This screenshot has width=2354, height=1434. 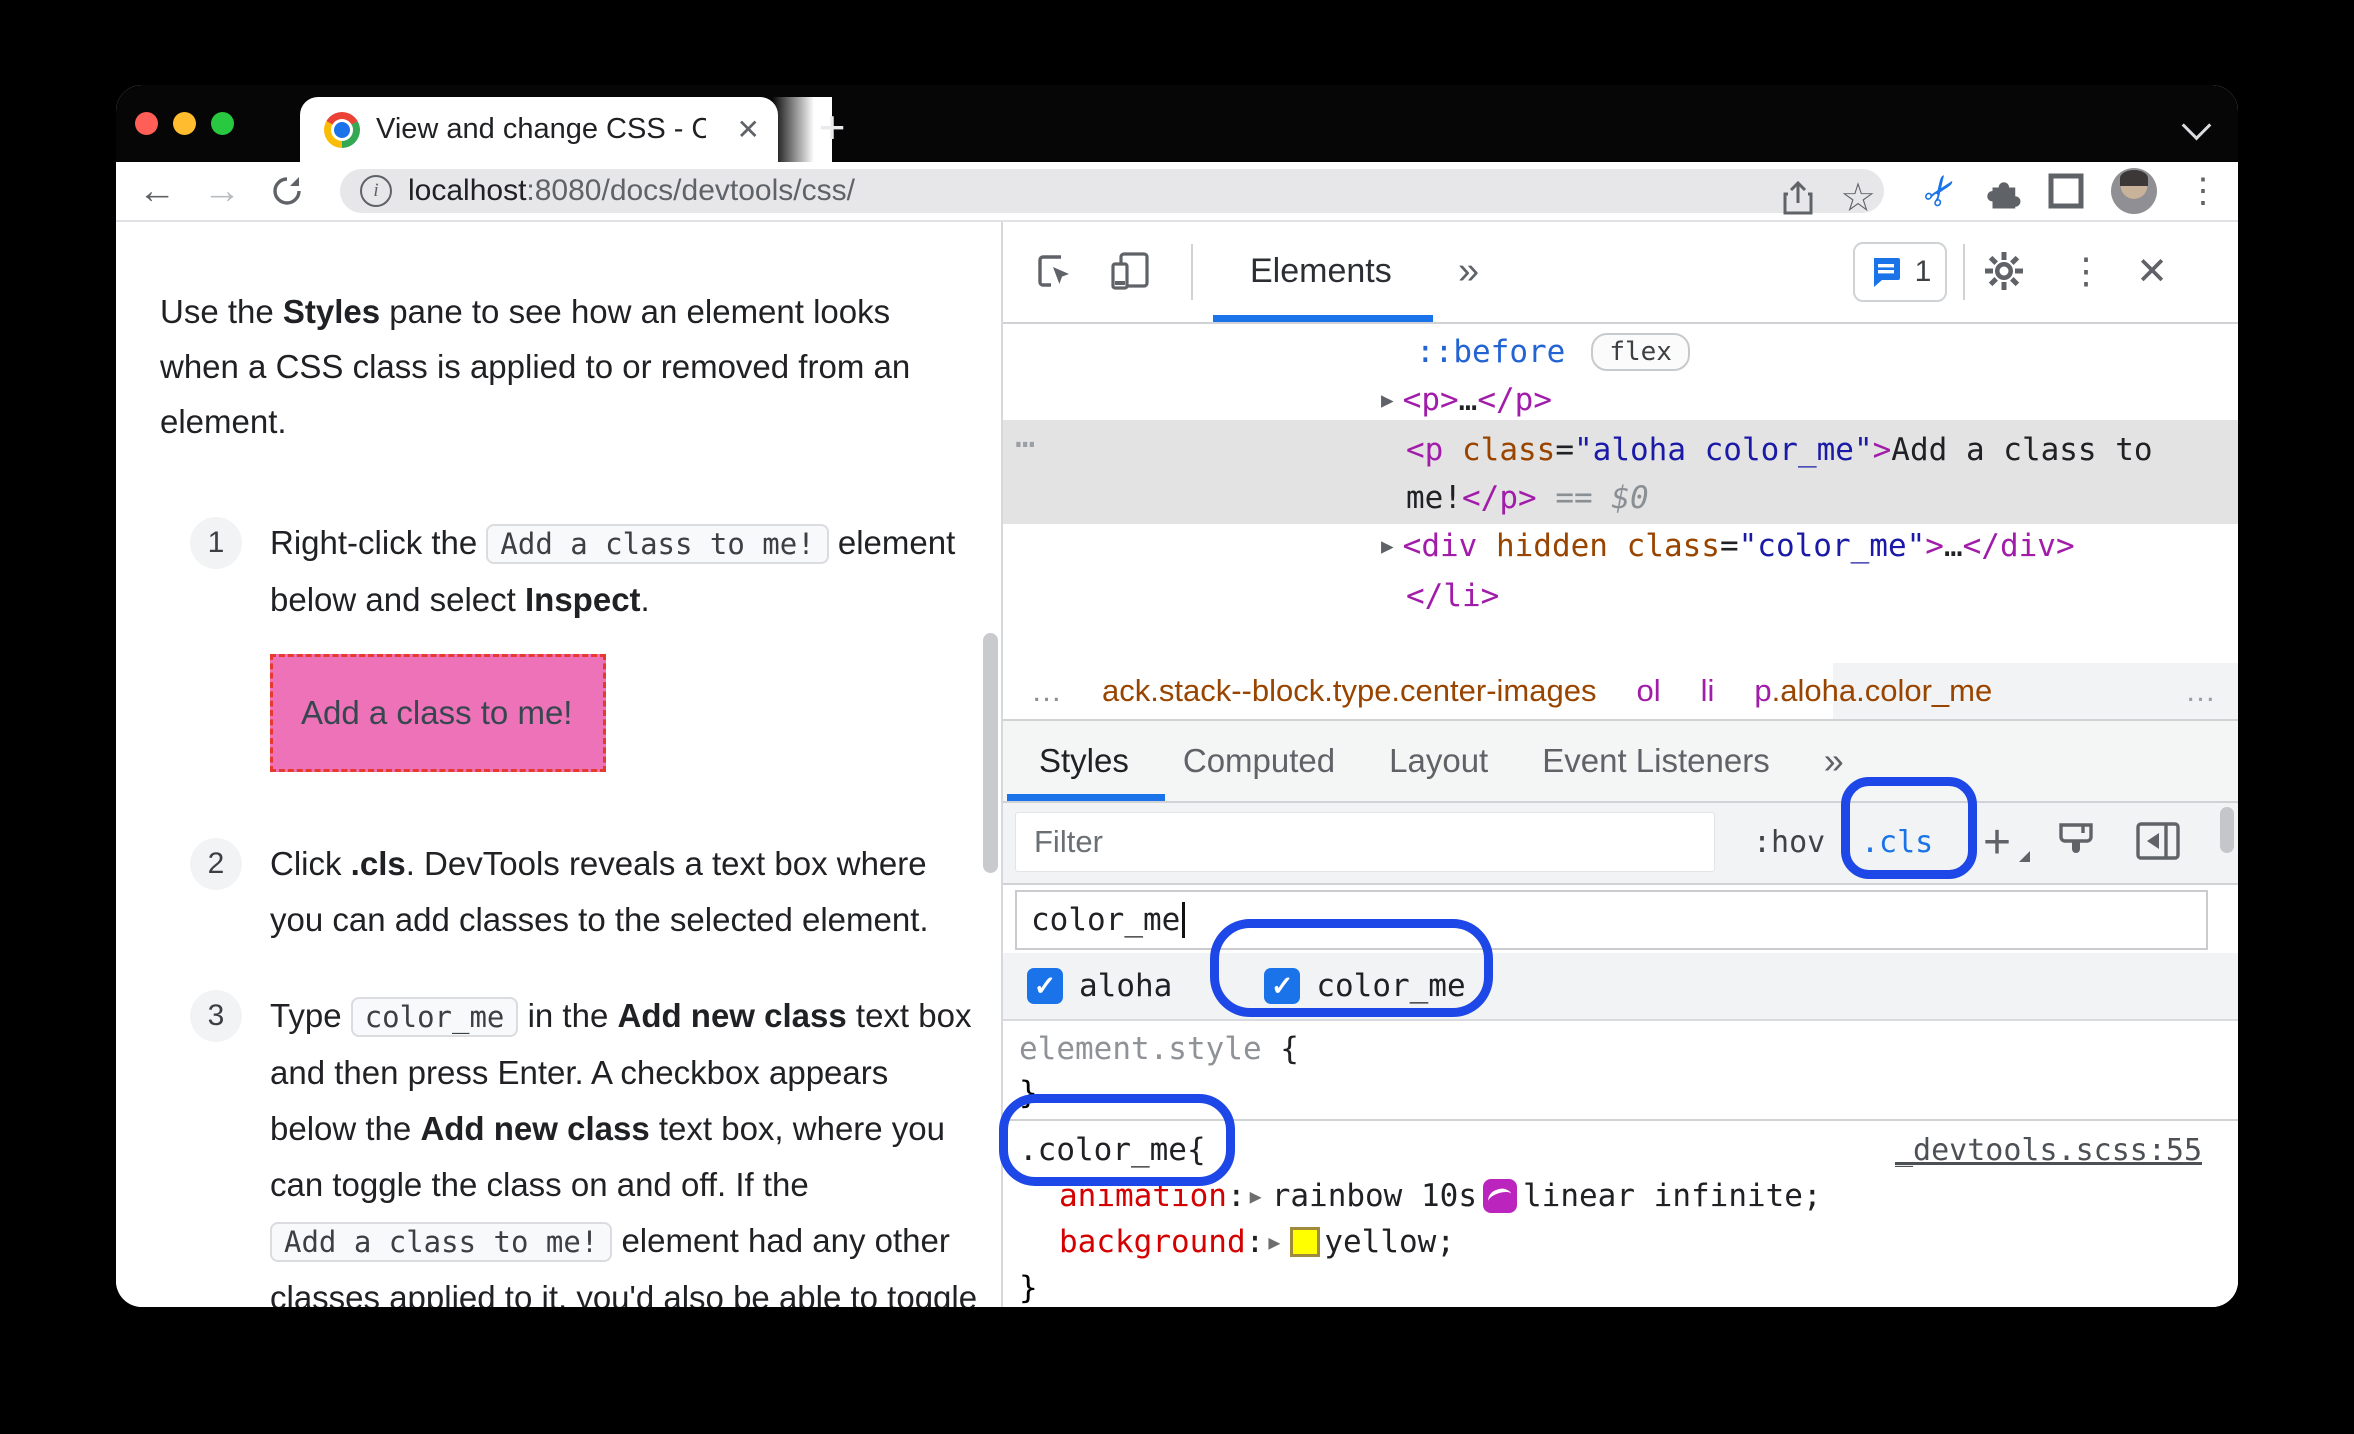 What do you see at coordinates (1655, 761) in the screenshot?
I see `tab-event-listeners: Event Listeners` at bounding box center [1655, 761].